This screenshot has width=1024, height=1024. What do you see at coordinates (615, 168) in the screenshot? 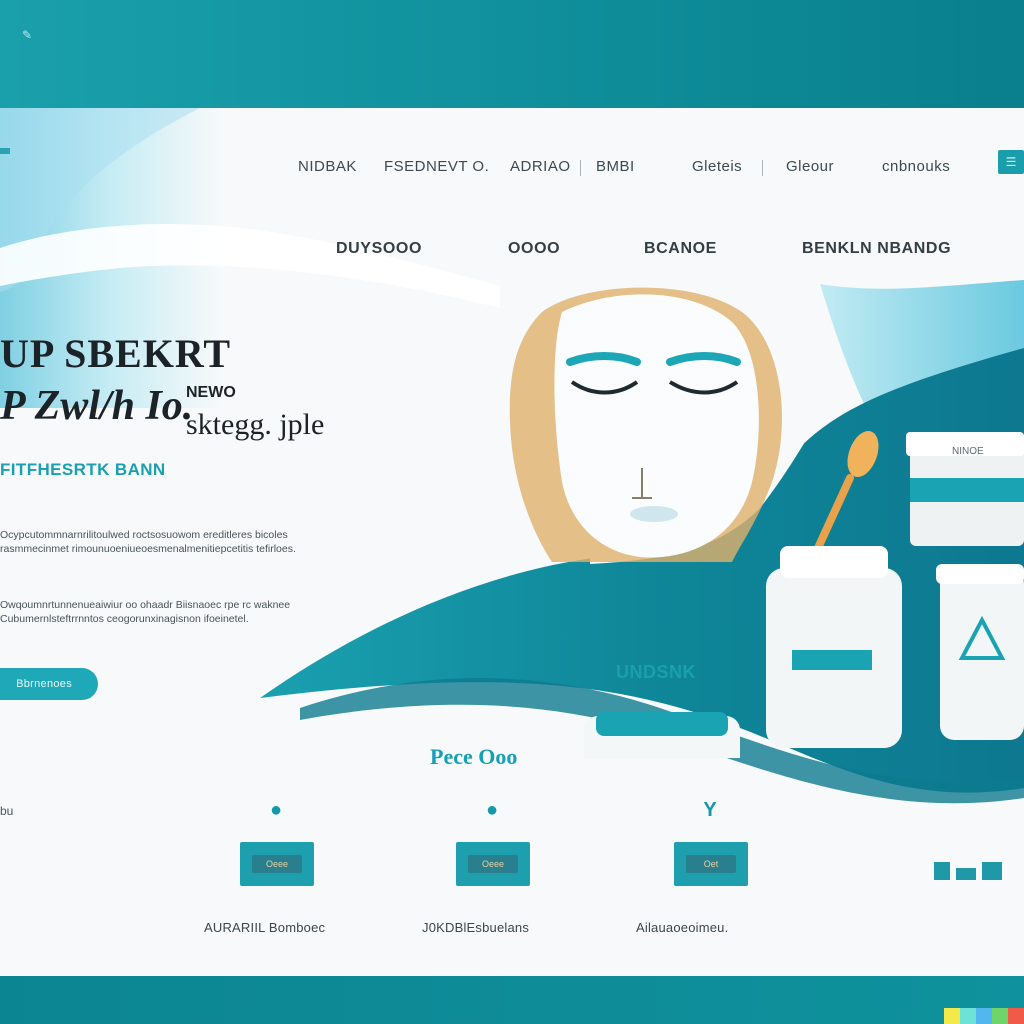
I see `nav-item-4: BMBI` at bounding box center [615, 168].